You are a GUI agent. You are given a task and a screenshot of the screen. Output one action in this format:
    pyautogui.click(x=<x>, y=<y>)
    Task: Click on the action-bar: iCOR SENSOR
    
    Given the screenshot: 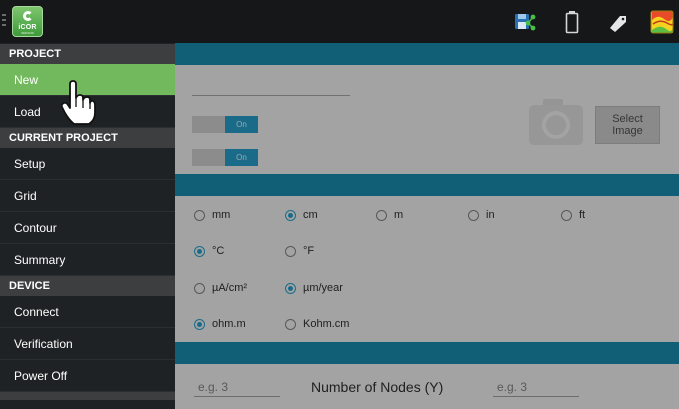 What is the action you would take?
    pyautogui.click(x=339, y=21)
    